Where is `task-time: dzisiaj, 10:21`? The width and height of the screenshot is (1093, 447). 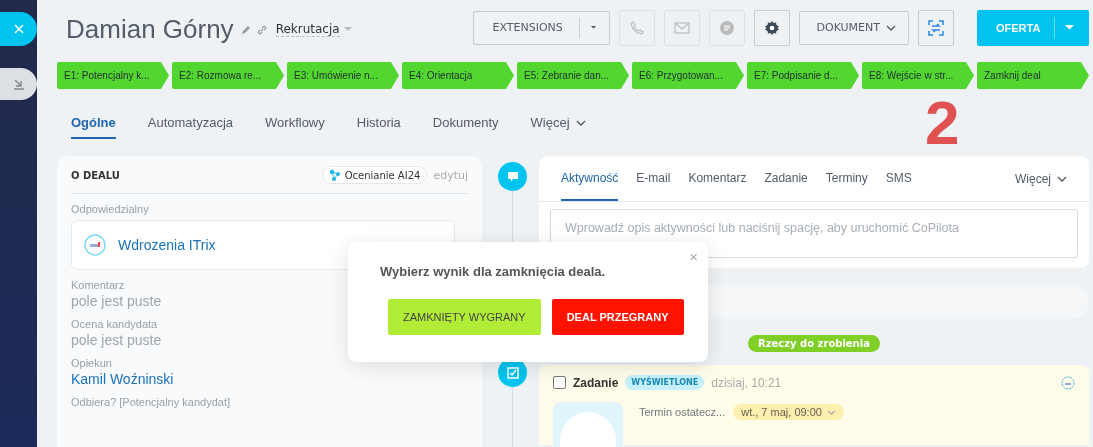 task-time: dzisiaj, 10:21 is located at coordinates (746, 382).